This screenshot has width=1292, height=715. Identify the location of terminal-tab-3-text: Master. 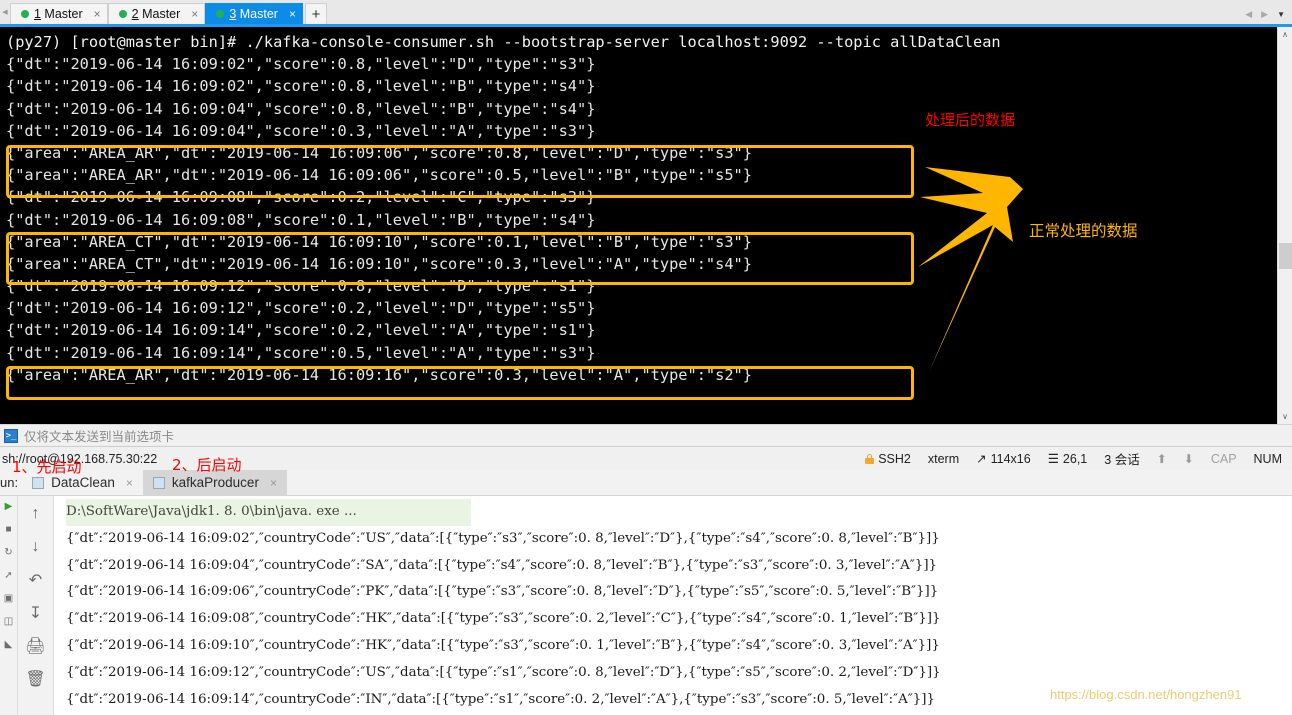
(257, 14).